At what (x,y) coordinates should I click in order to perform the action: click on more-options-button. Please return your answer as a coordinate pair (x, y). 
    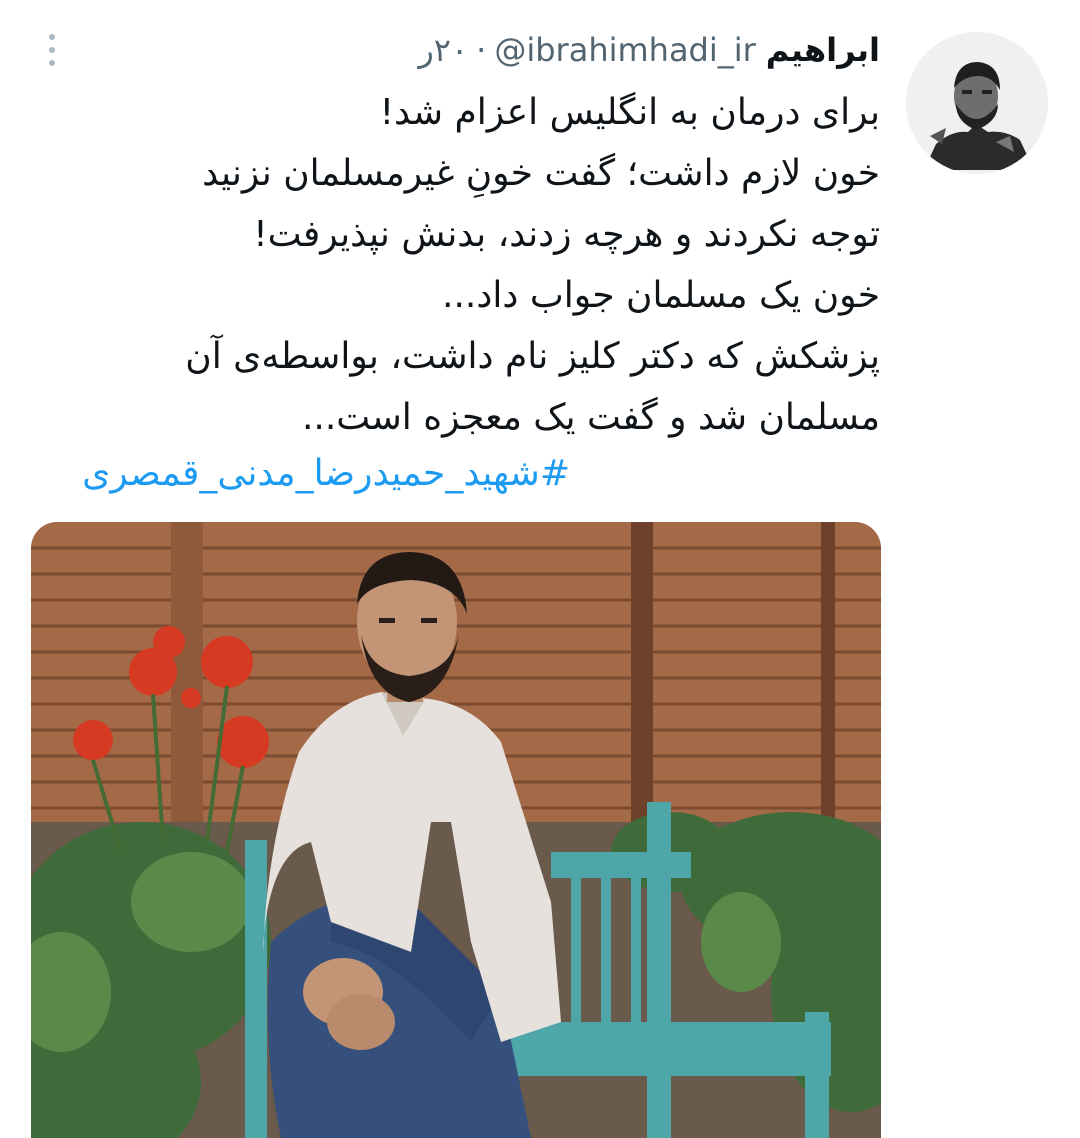
    Looking at the image, I should click on (52, 50).